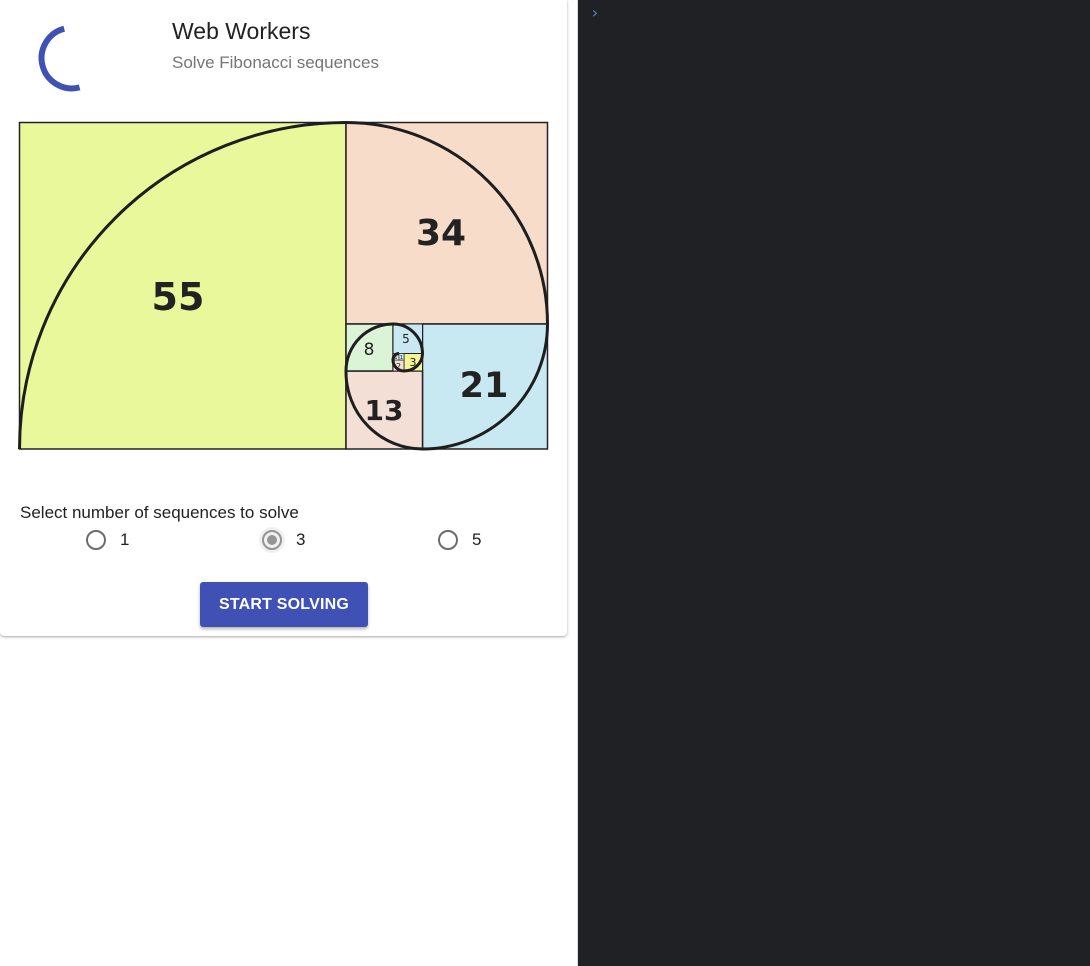  Describe the element at coordinates (272, 540) in the screenshot. I see `radio-checked-icon` at that location.